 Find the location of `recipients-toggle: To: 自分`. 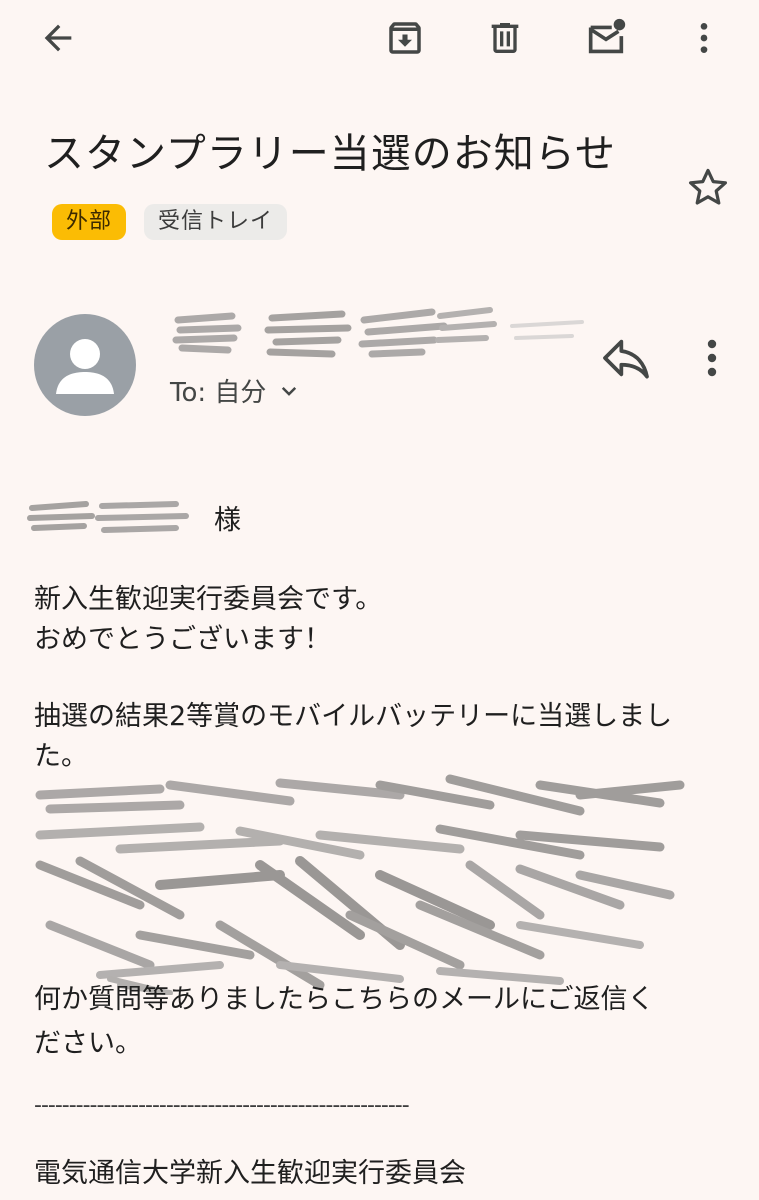

recipients-toggle: To: 自分 is located at coordinates (237, 390).